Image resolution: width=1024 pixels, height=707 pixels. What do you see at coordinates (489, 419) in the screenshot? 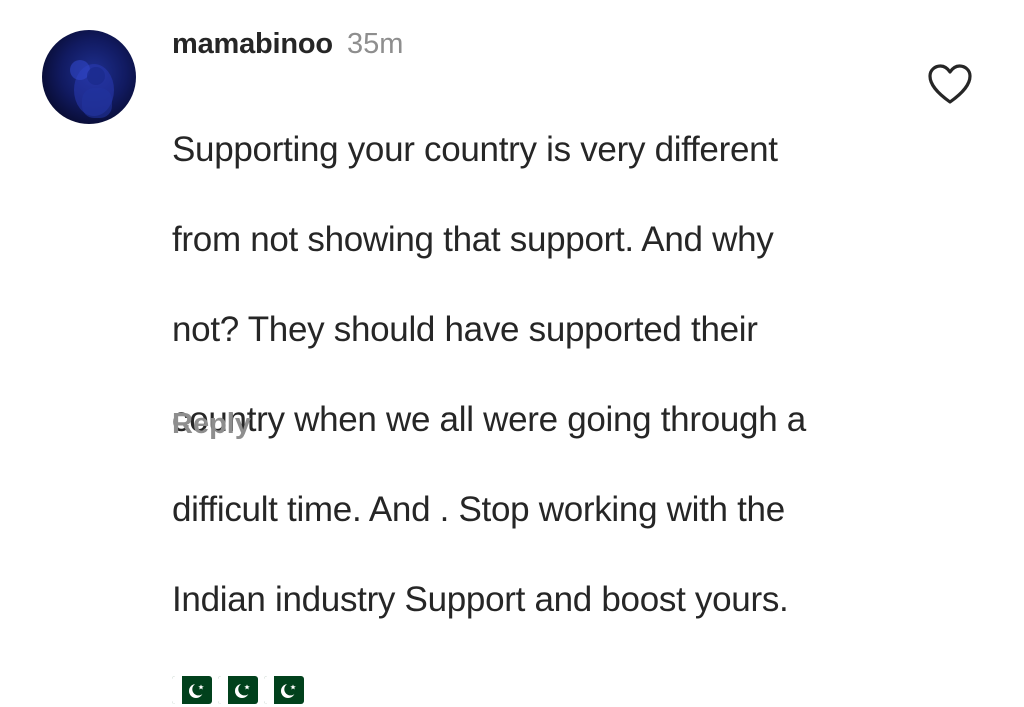
I see `comment-line: country when we all were going through a` at bounding box center [489, 419].